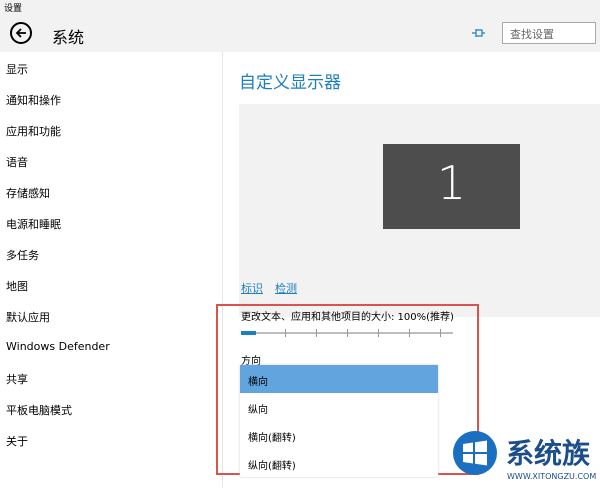  I want to click on back-arrow-icon, so click(20, 33).